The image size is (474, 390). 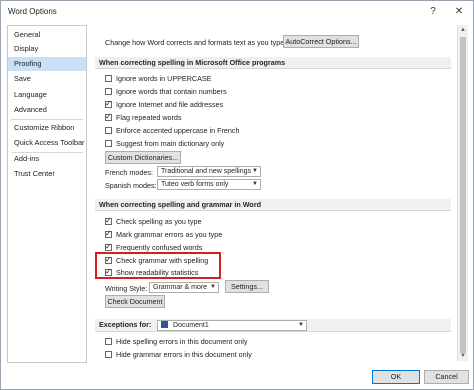 What do you see at coordinates (129, 172) in the screenshot?
I see `french-modes-label: French modes:` at bounding box center [129, 172].